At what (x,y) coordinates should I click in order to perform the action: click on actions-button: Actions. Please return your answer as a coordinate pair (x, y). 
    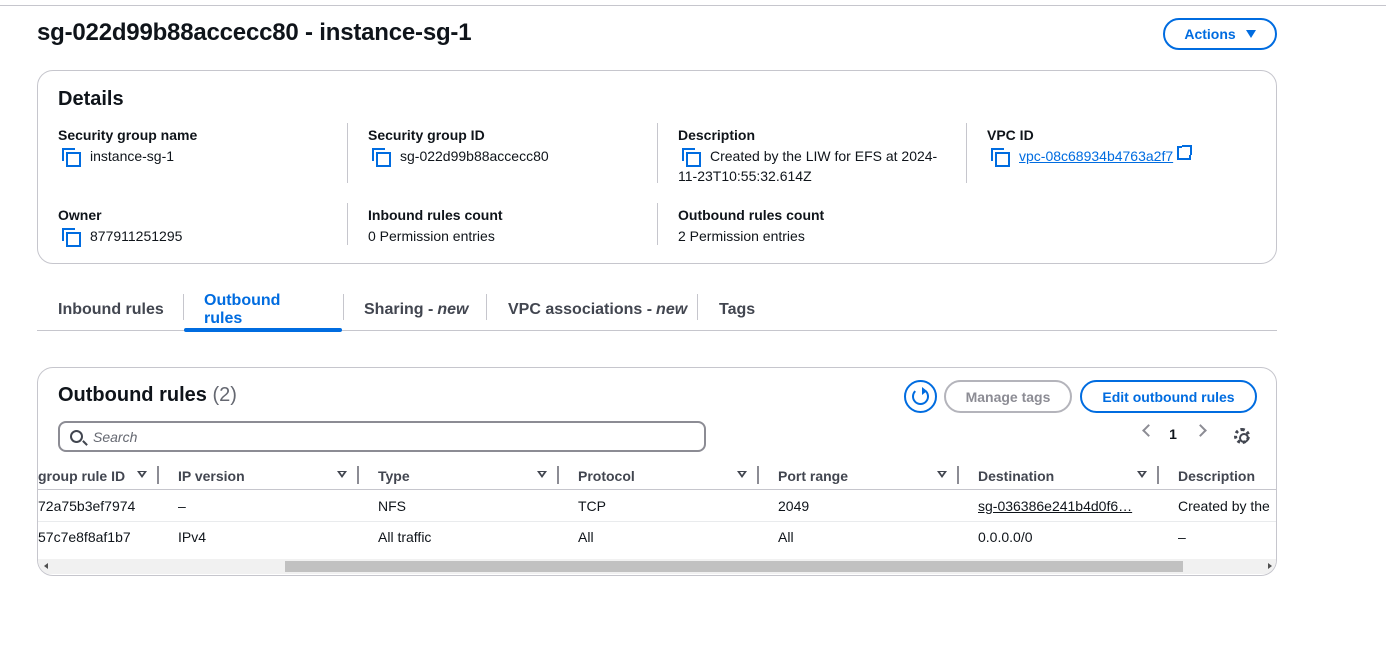
    Looking at the image, I should click on (1220, 34).